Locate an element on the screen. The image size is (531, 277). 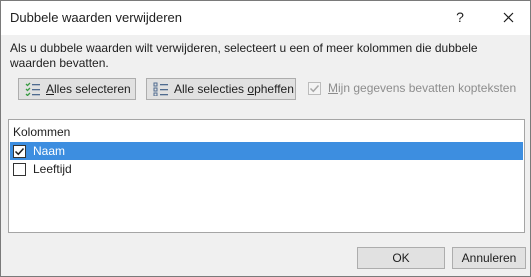
columns-header: Kolommen is located at coordinates (42, 132).